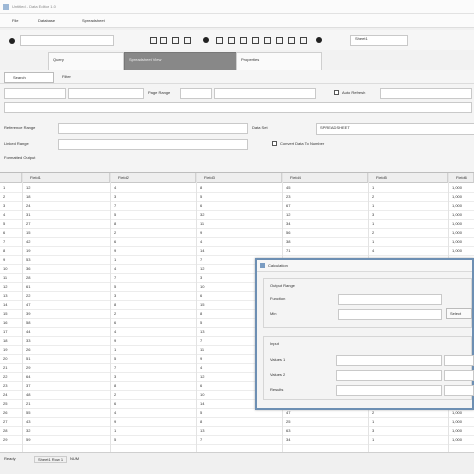  I want to click on column-header: Field4, so click(325, 178).